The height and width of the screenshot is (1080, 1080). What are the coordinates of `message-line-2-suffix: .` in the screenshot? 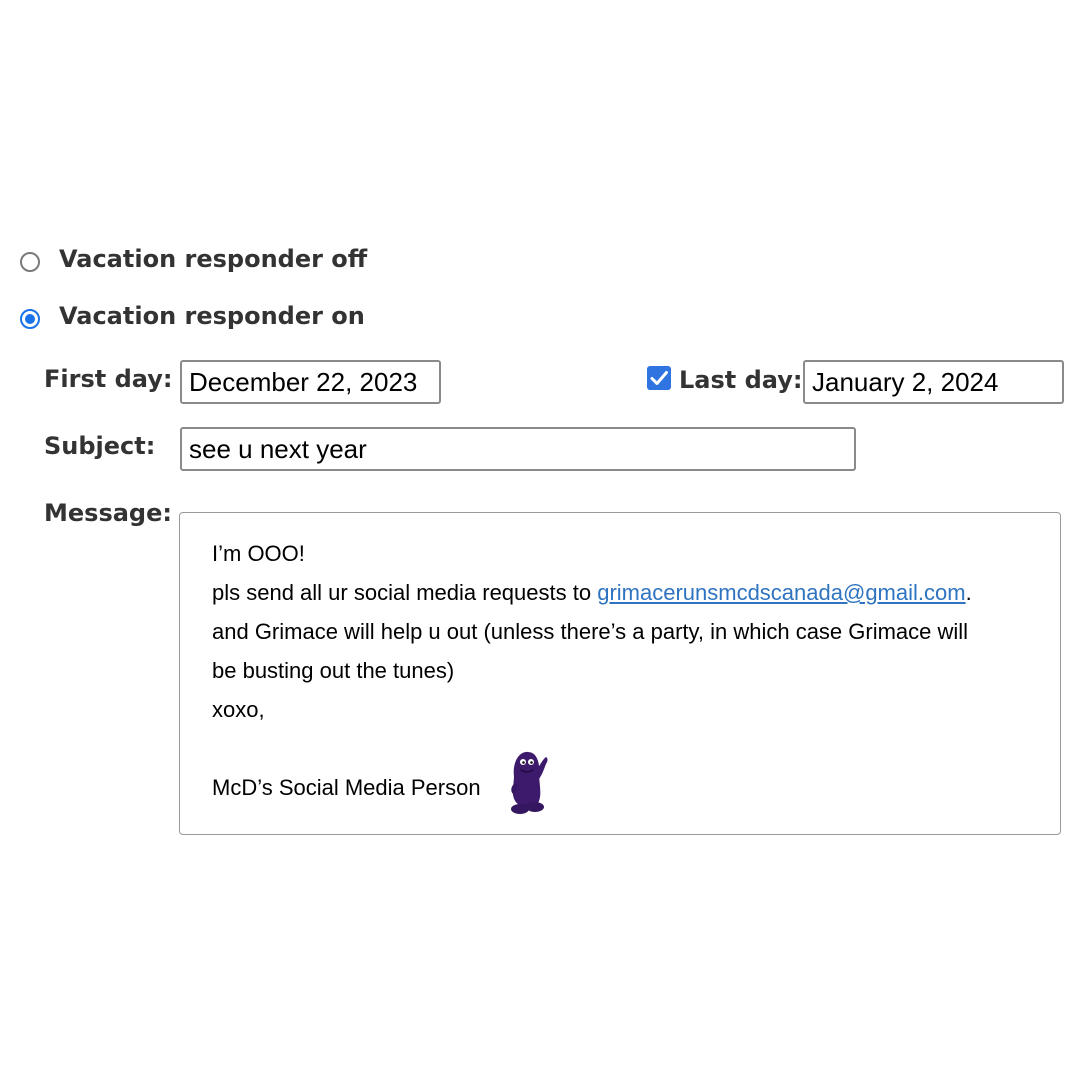 It's located at (968, 592).